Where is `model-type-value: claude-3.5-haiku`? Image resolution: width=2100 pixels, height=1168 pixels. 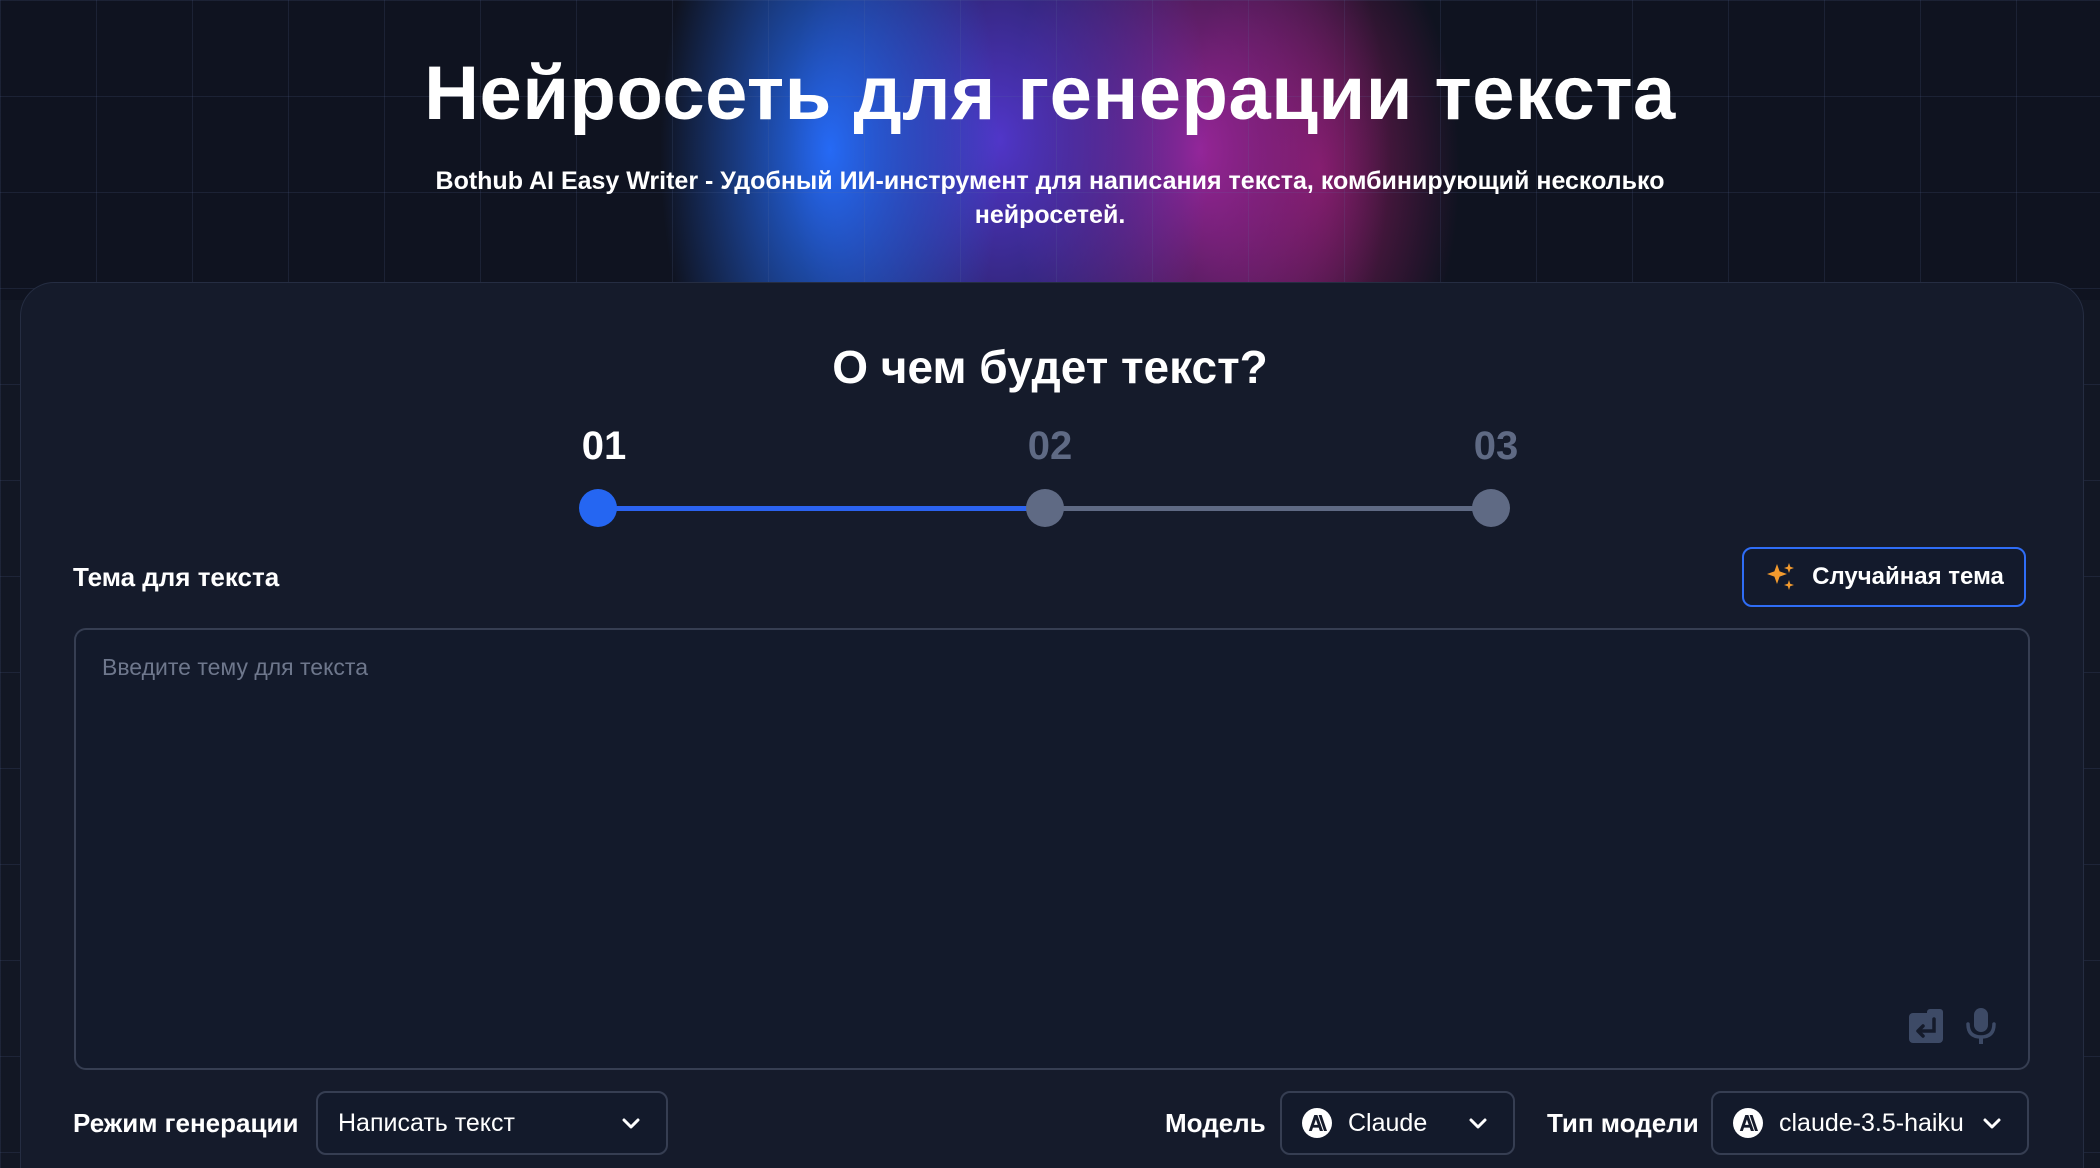
model-type-value: claude-3.5-haiku is located at coordinates (1871, 1122).